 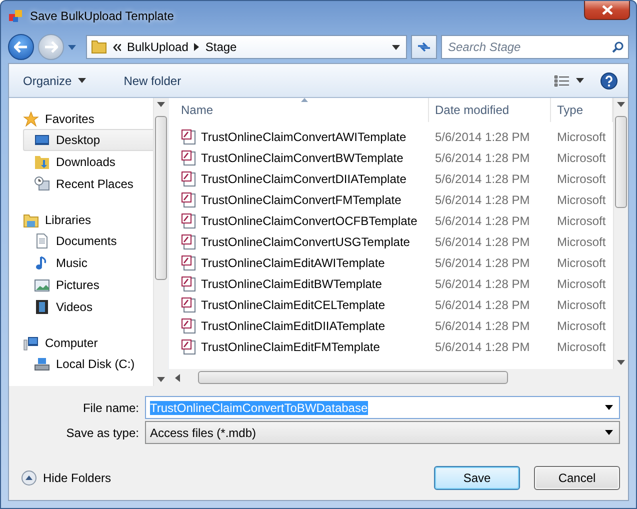 I want to click on search-icon, so click(x=618, y=47).